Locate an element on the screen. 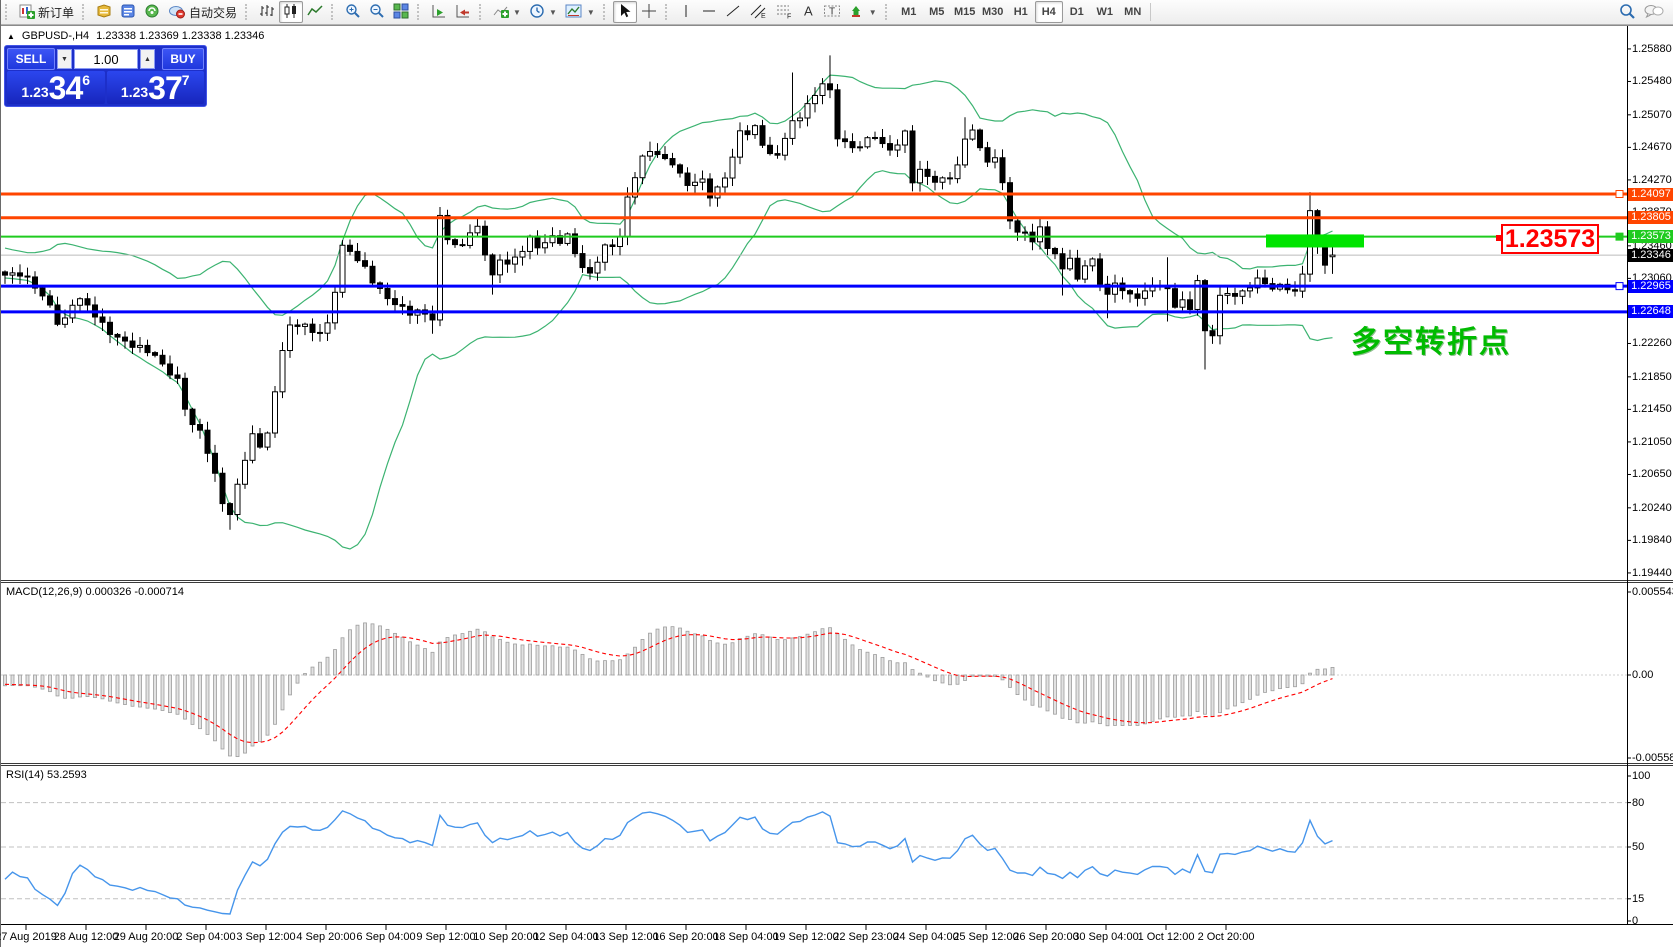  autotrading-button: 自动交易 is located at coordinates (202, 12).